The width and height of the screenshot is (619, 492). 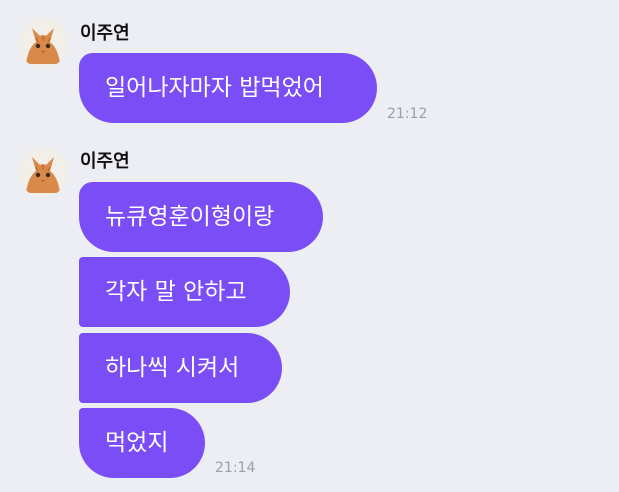 I want to click on message-bubble: 하나씩 시켜서, so click(x=180, y=368).